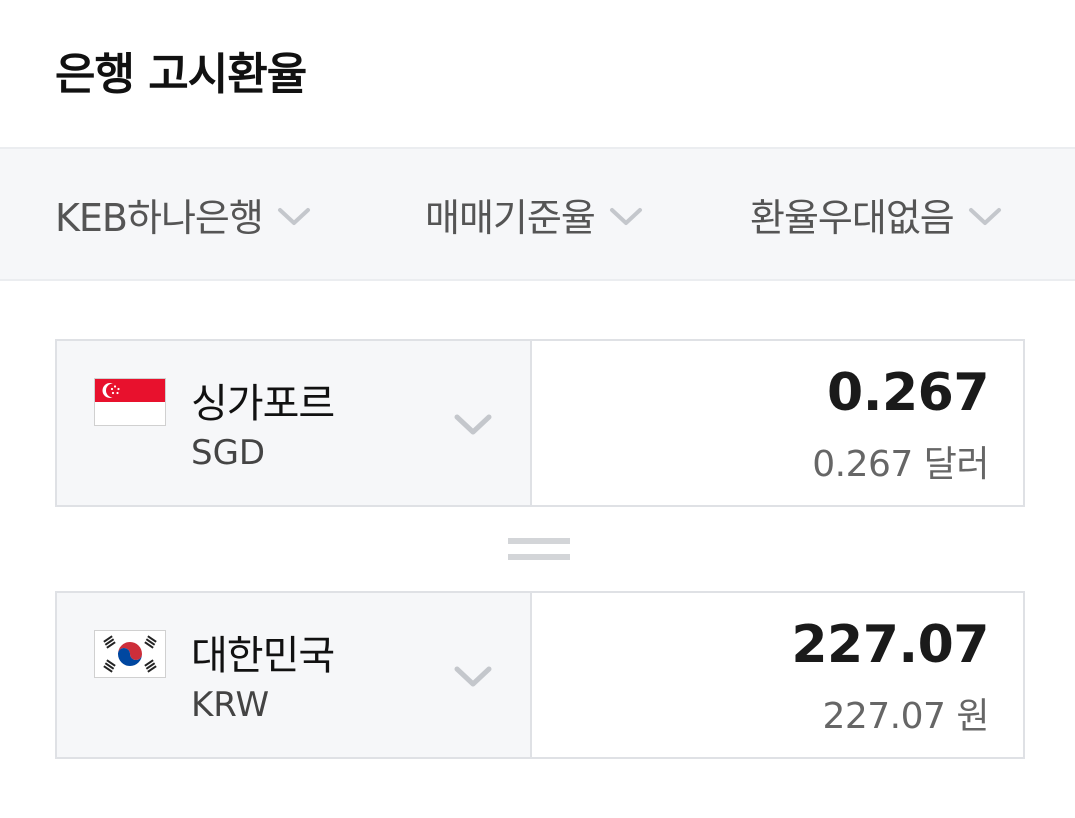 The height and width of the screenshot is (818, 1075). I want to click on to-amount-value: 227.07, so click(890, 645).